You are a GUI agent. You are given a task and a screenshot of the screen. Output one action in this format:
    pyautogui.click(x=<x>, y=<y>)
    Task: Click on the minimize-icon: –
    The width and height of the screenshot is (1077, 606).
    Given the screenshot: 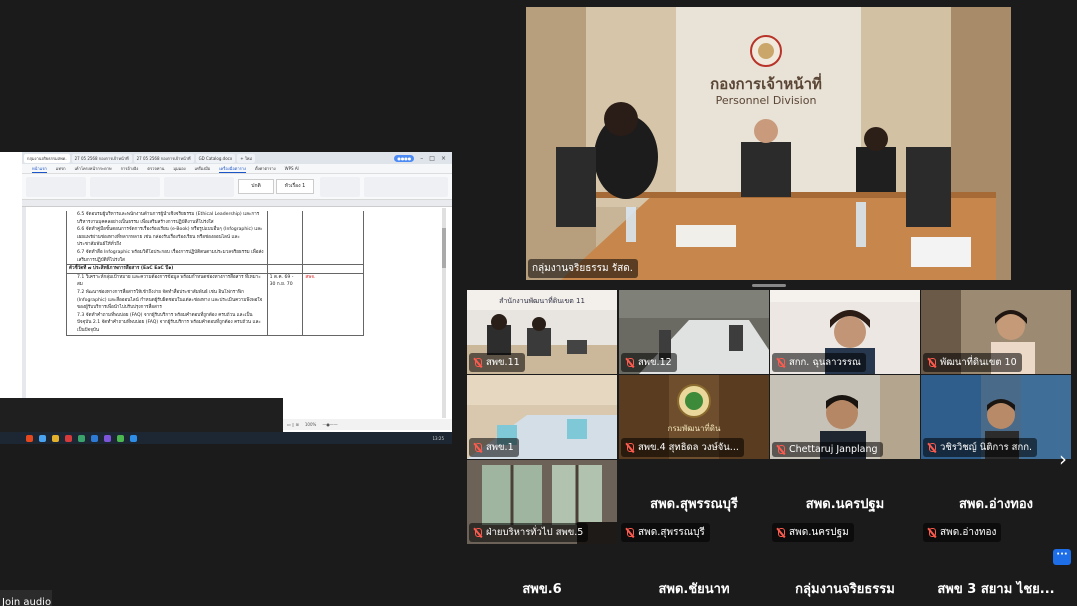 What is the action you would take?
    pyautogui.click(x=421, y=158)
    